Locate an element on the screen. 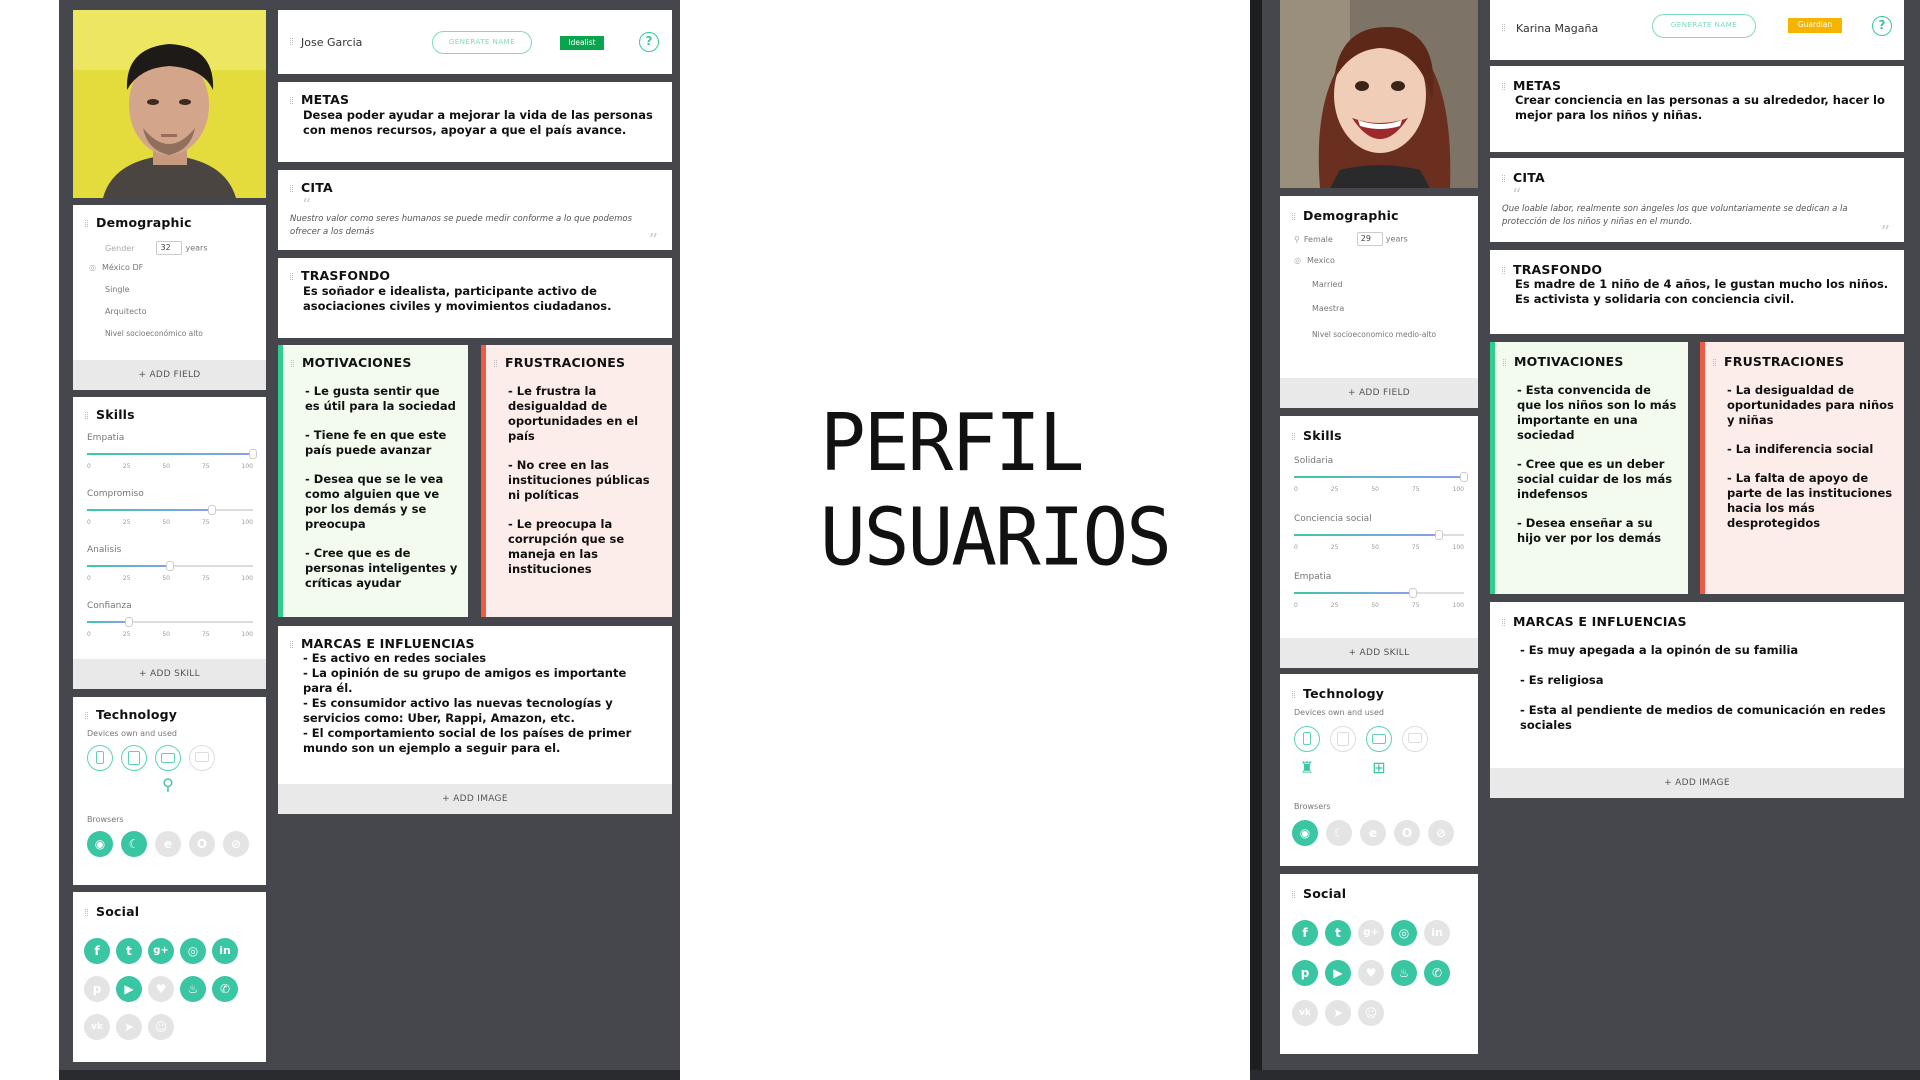  add-field-button: + ADD FIELD is located at coordinates (1379, 393).